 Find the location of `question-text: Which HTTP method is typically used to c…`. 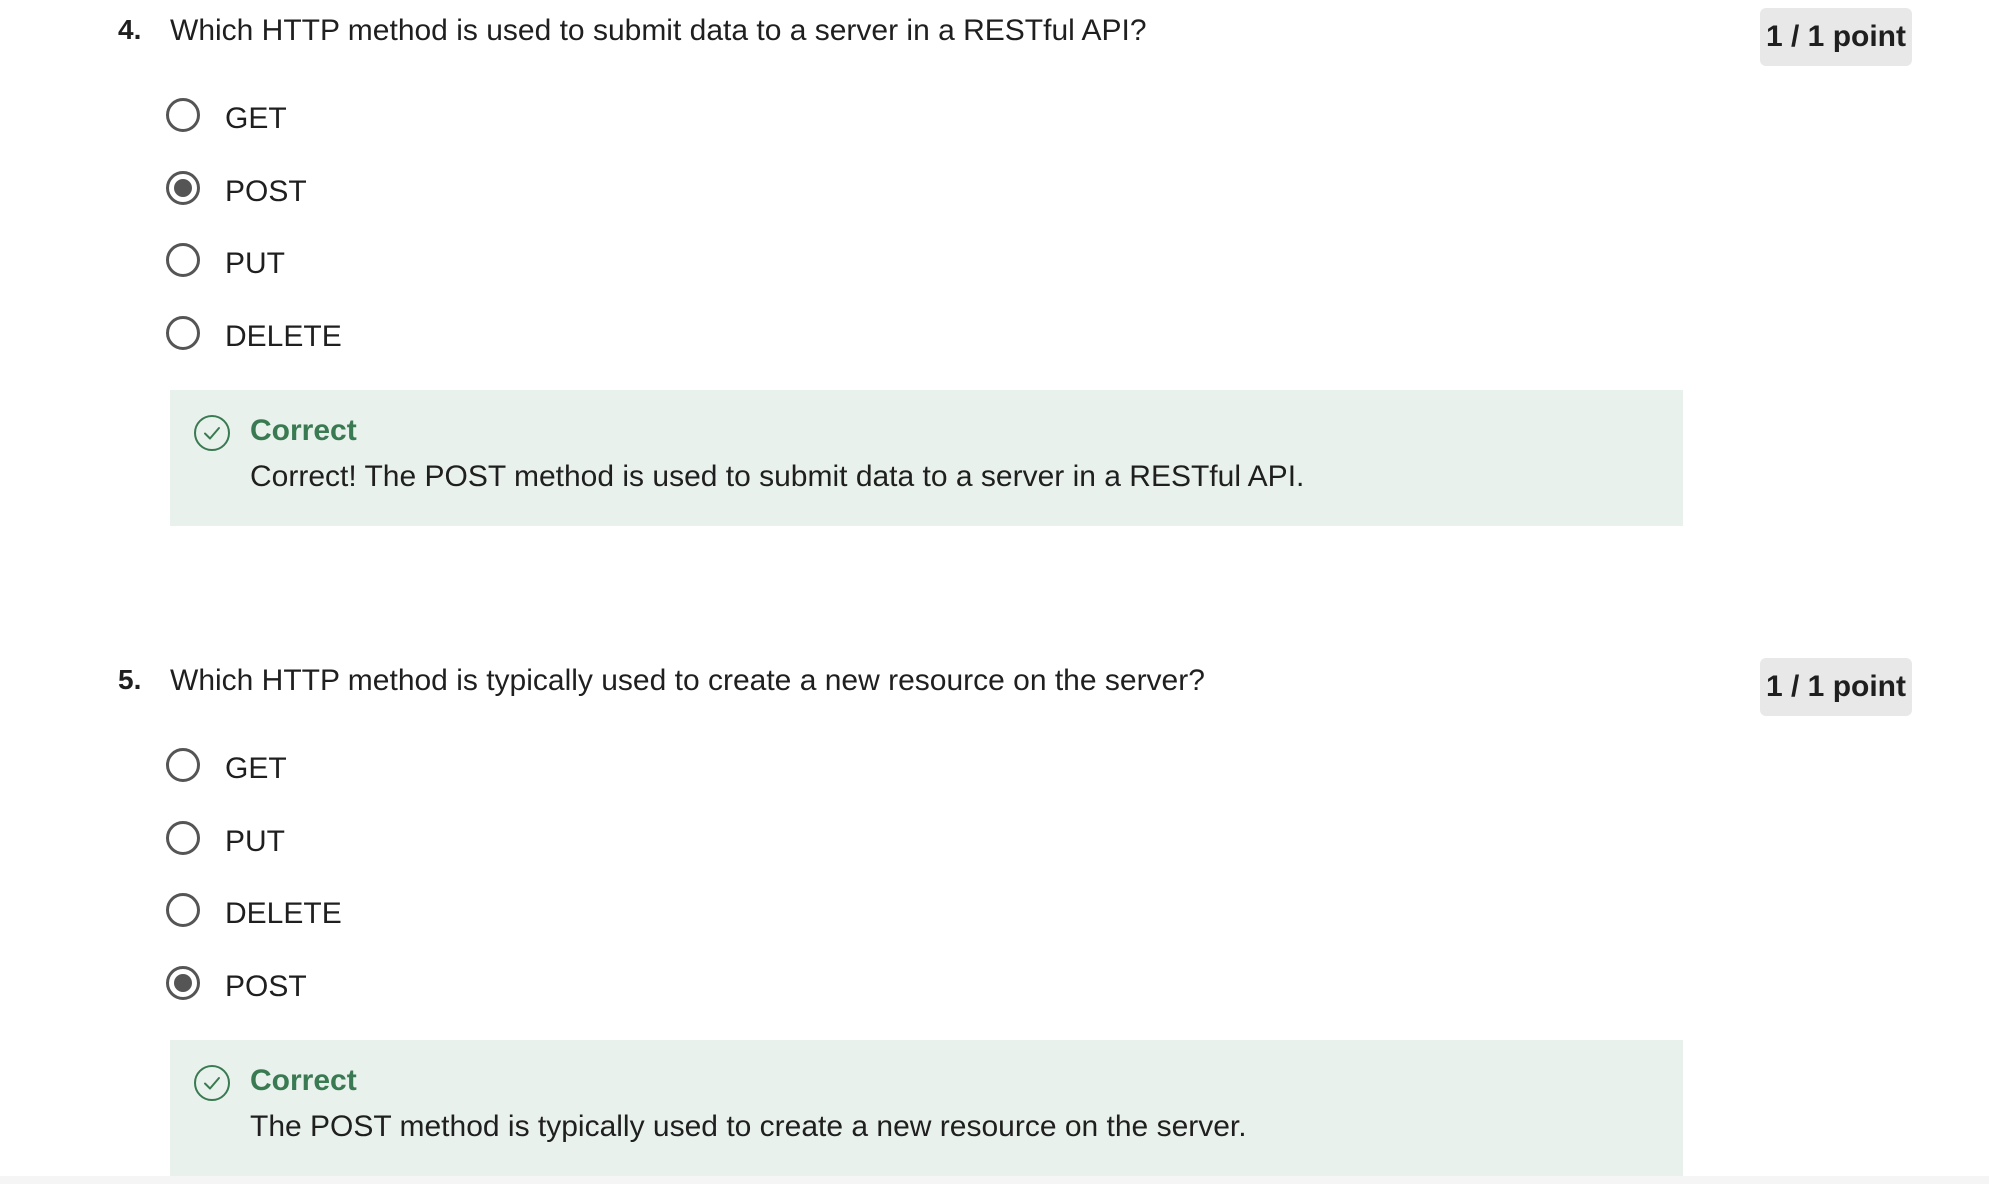

question-text: Which HTTP method is typically used to c… is located at coordinates (687, 680).